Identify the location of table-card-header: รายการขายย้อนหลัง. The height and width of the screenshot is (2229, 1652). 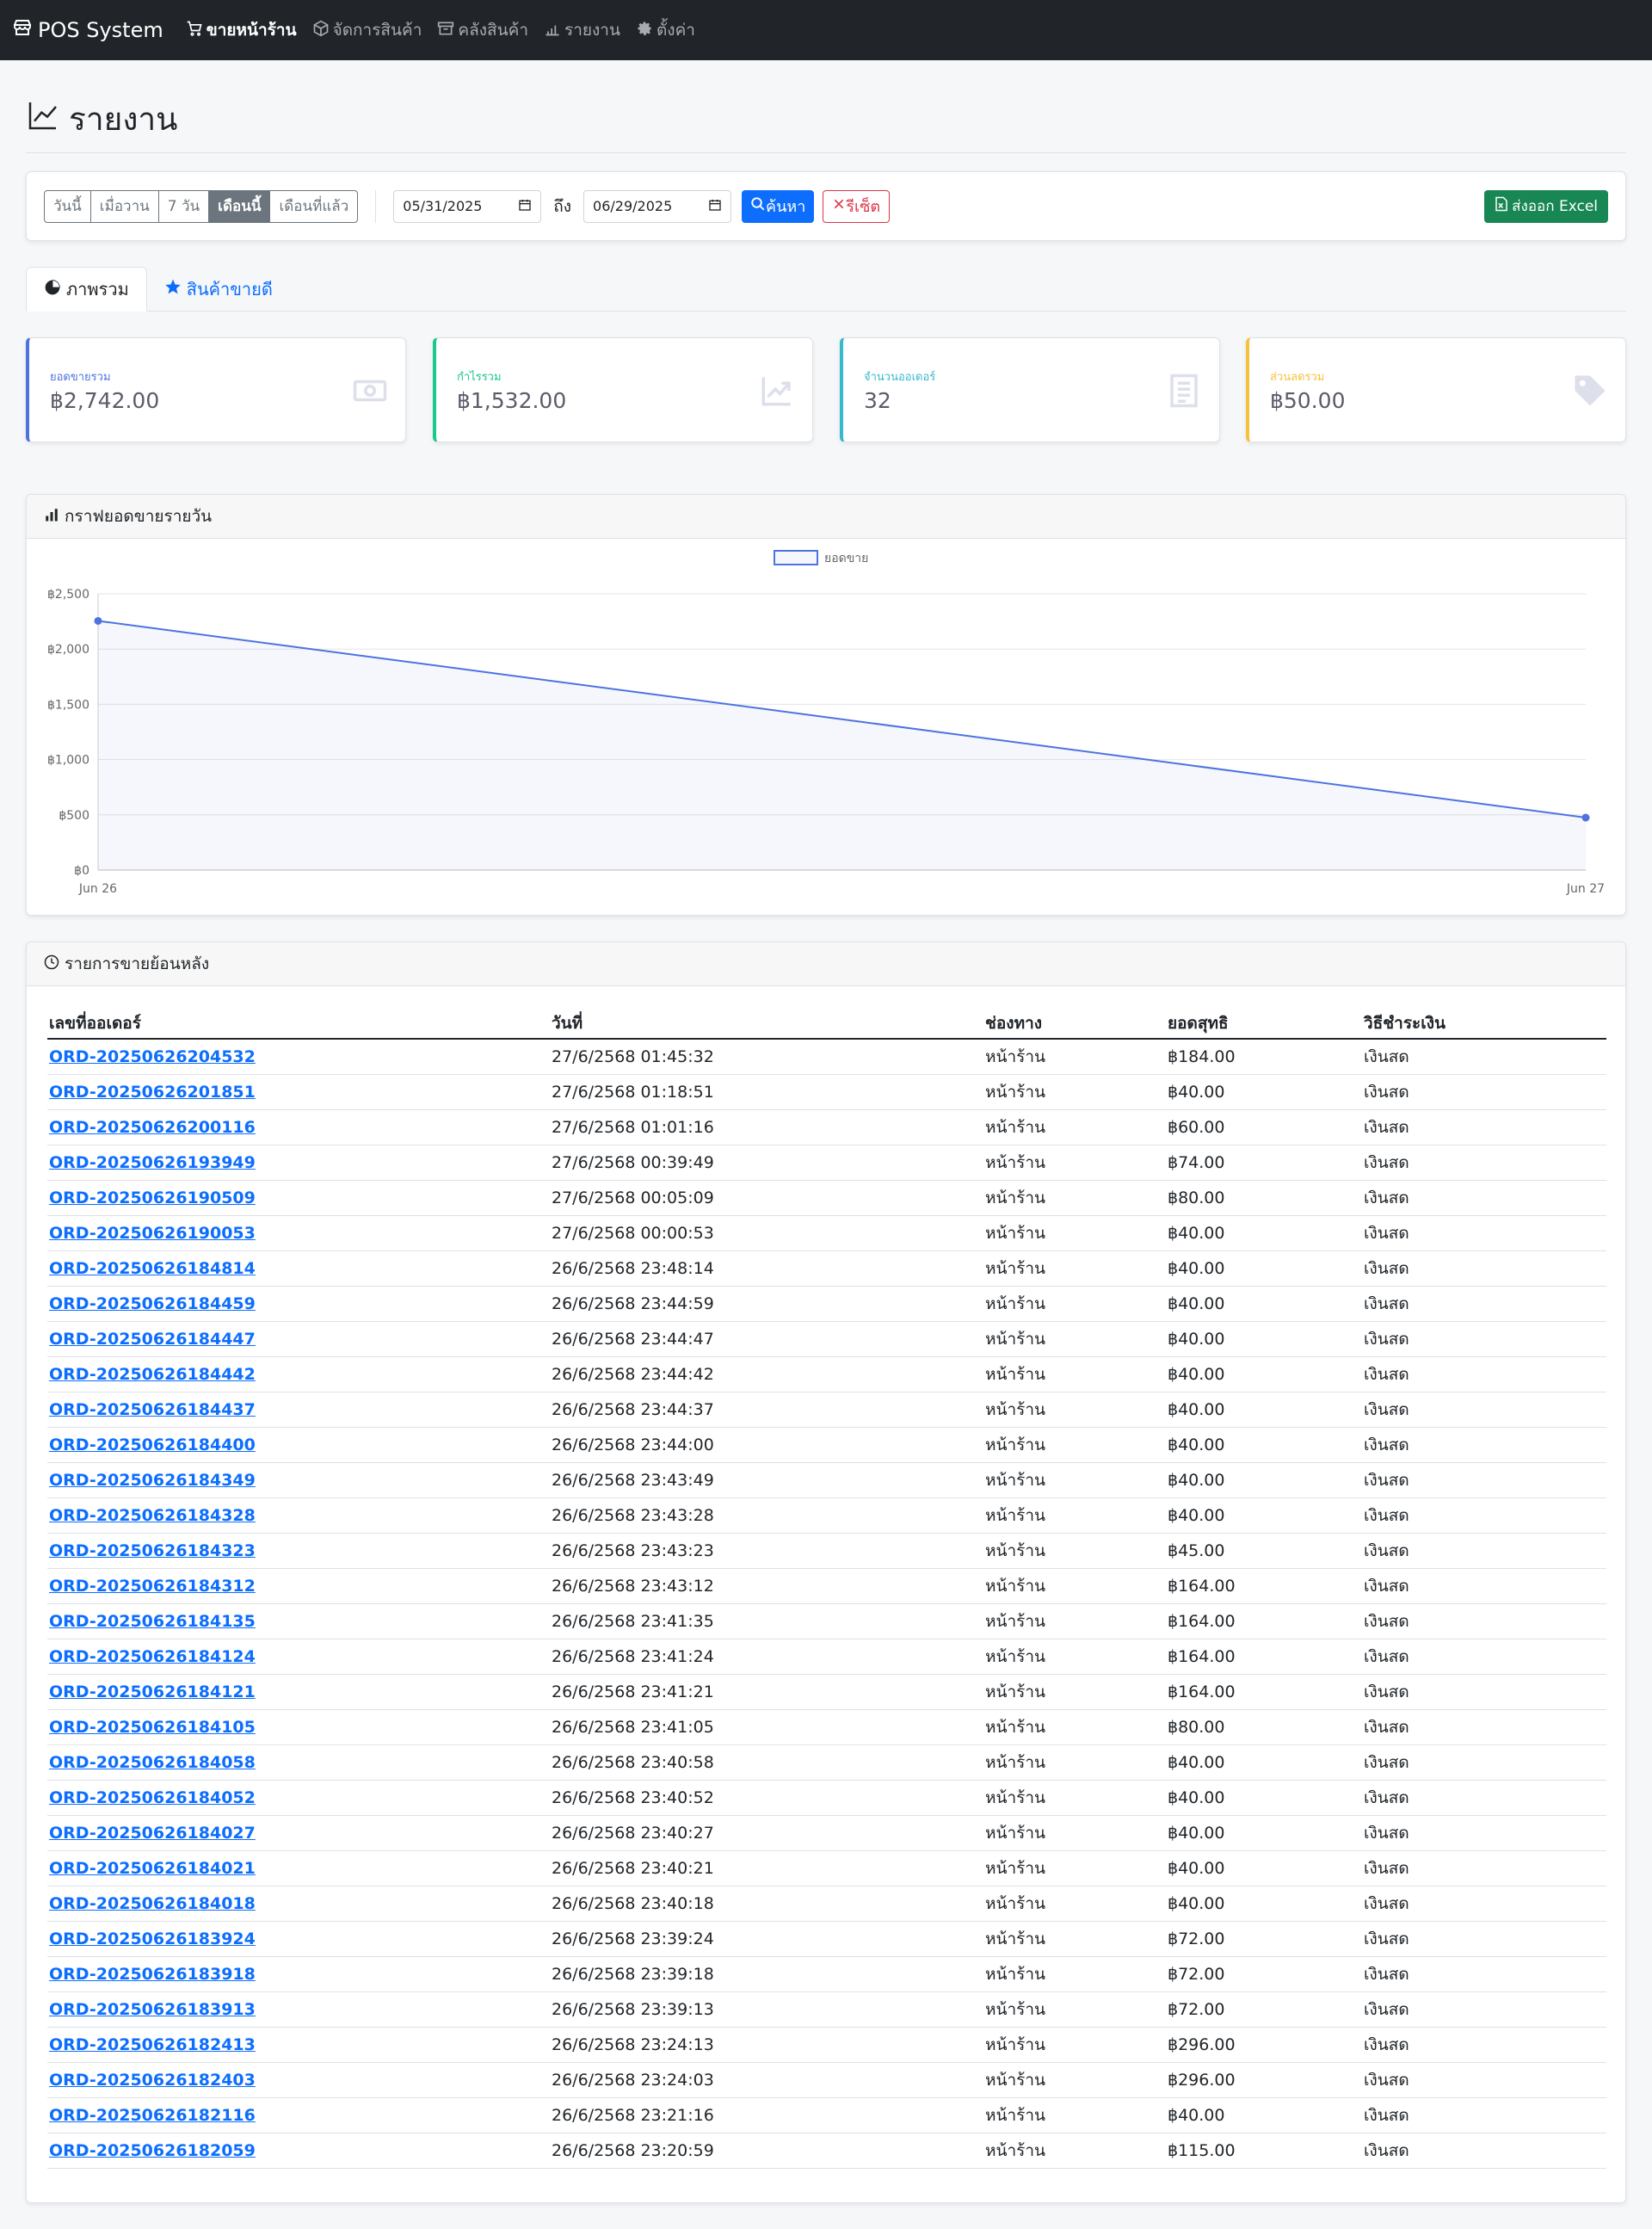
(826, 964).